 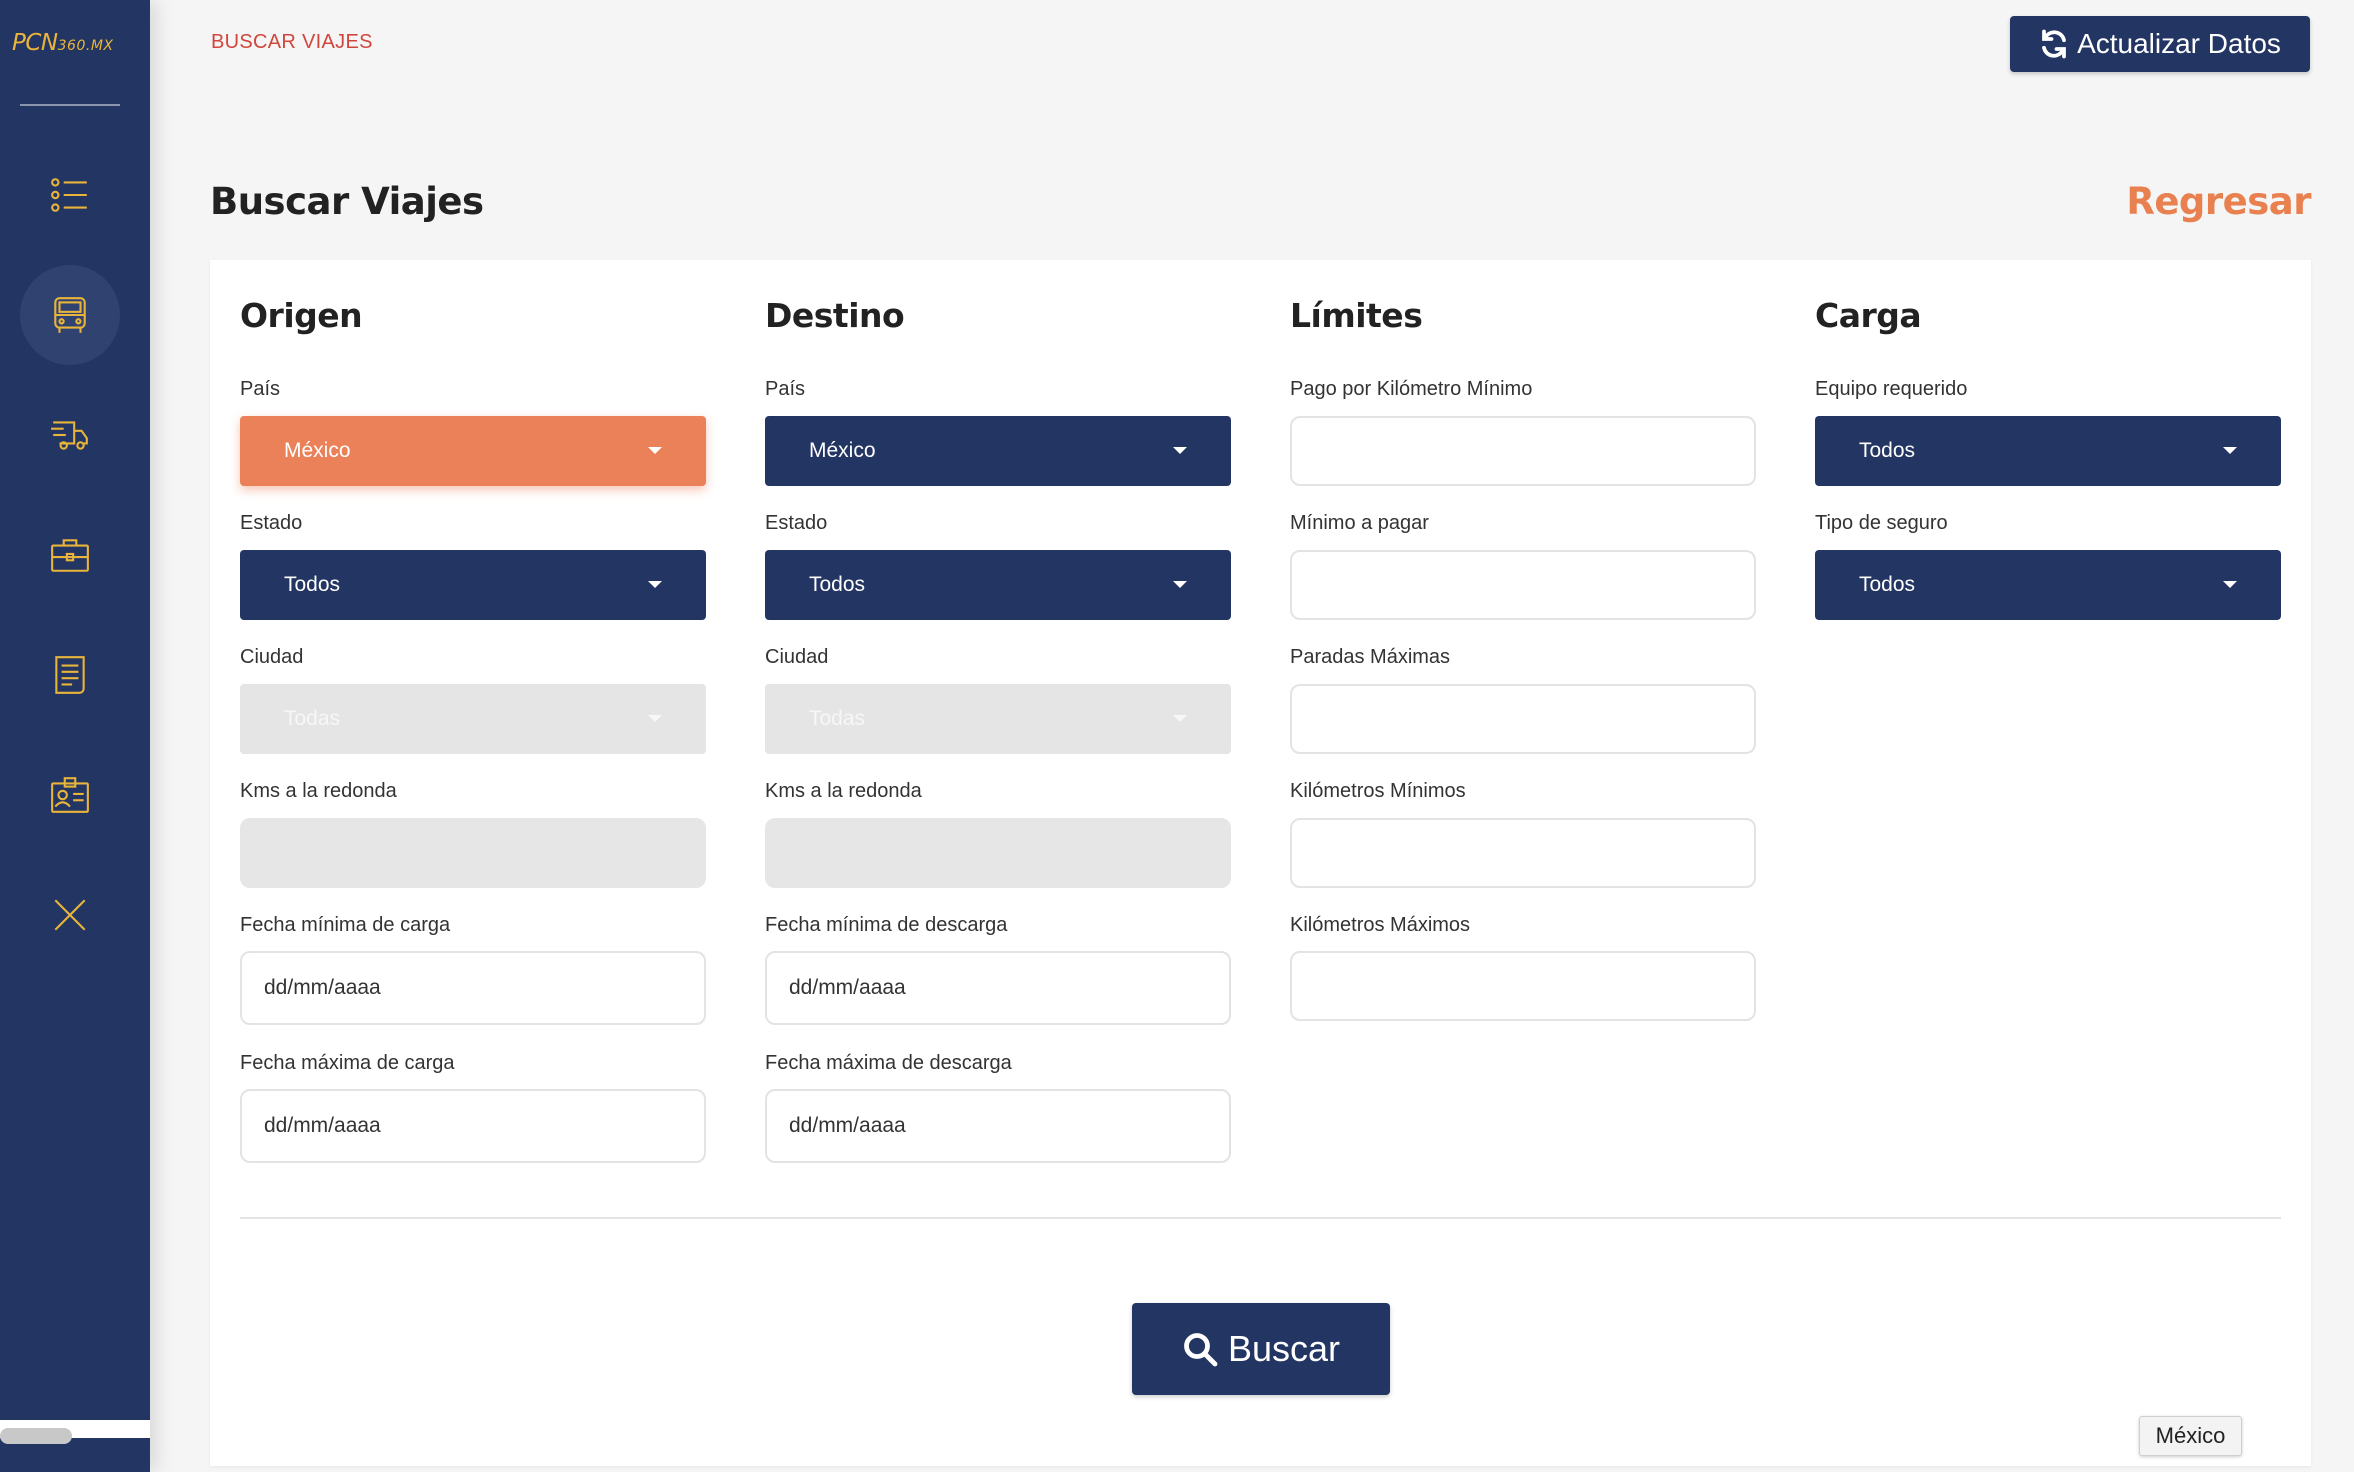 I want to click on close-icon, so click(x=70, y=915).